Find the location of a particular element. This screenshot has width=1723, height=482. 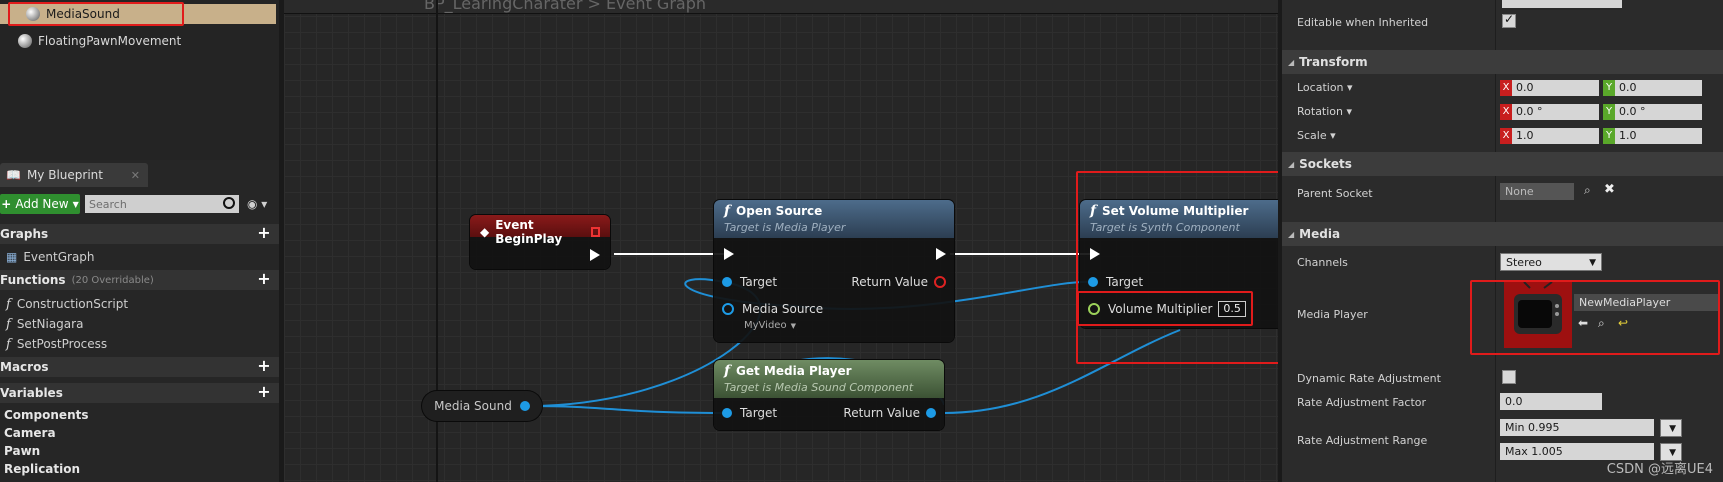

location-label: Location ▾ is located at coordinates (1325, 87).